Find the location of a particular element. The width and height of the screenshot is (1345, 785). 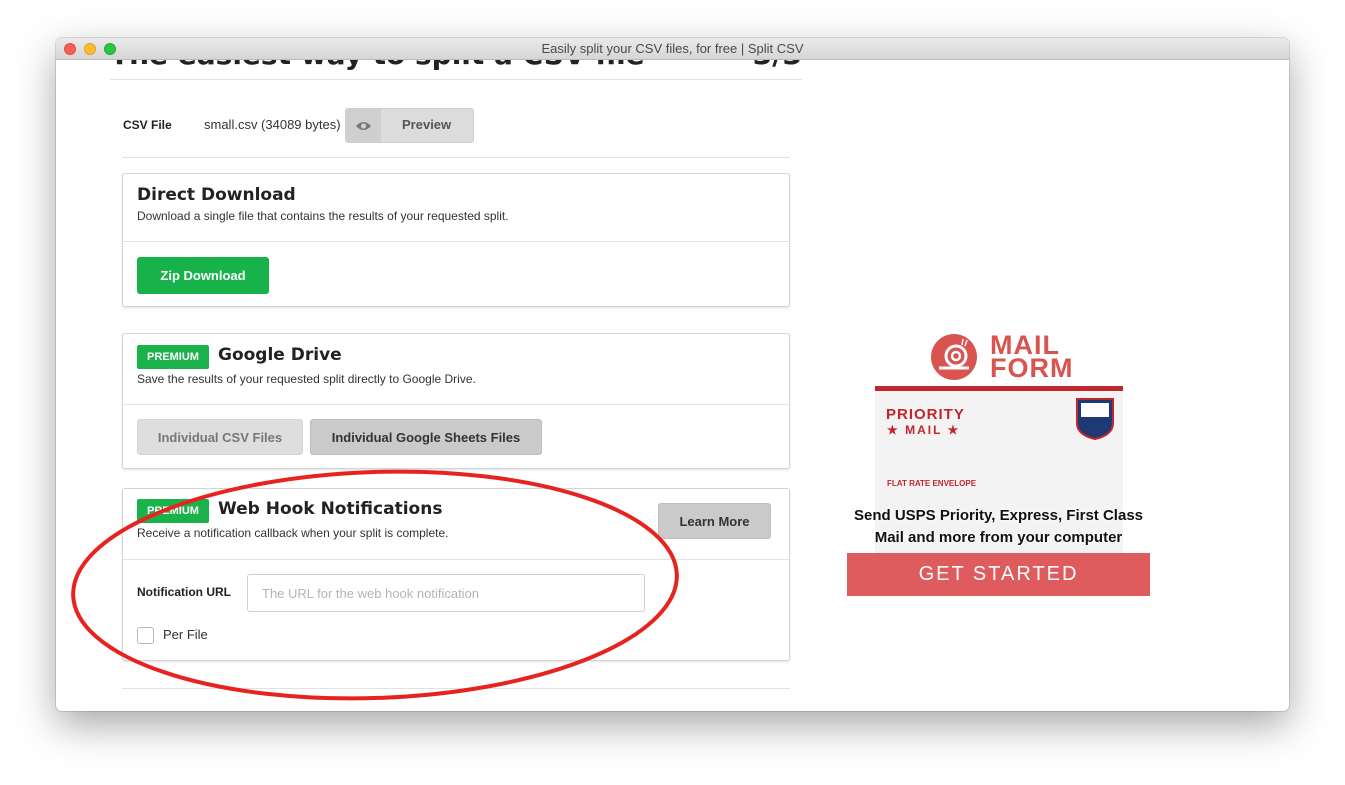

tracked-insured-shield-icon is located at coordinates (1095, 421).